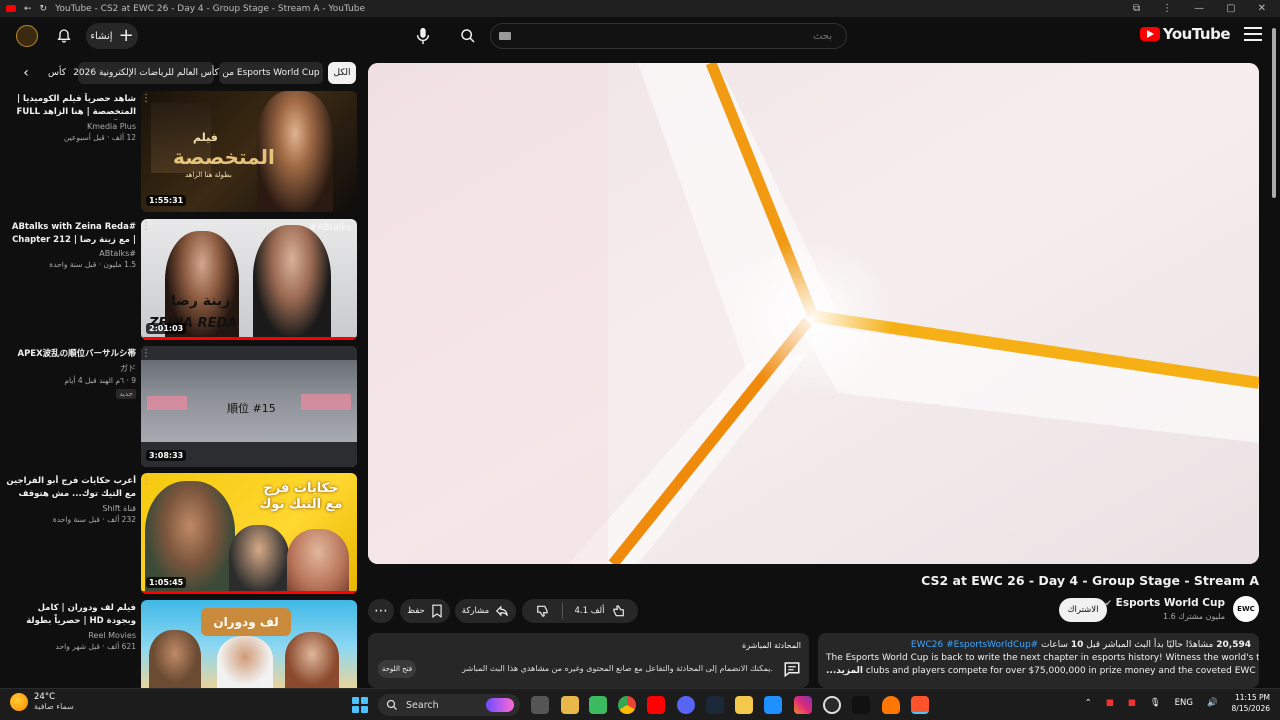 Image resolution: width=1280 pixels, height=720 pixels. Describe the element at coordinates (656, 705) in the screenshot. I see `youtube-app-icon` at that location.